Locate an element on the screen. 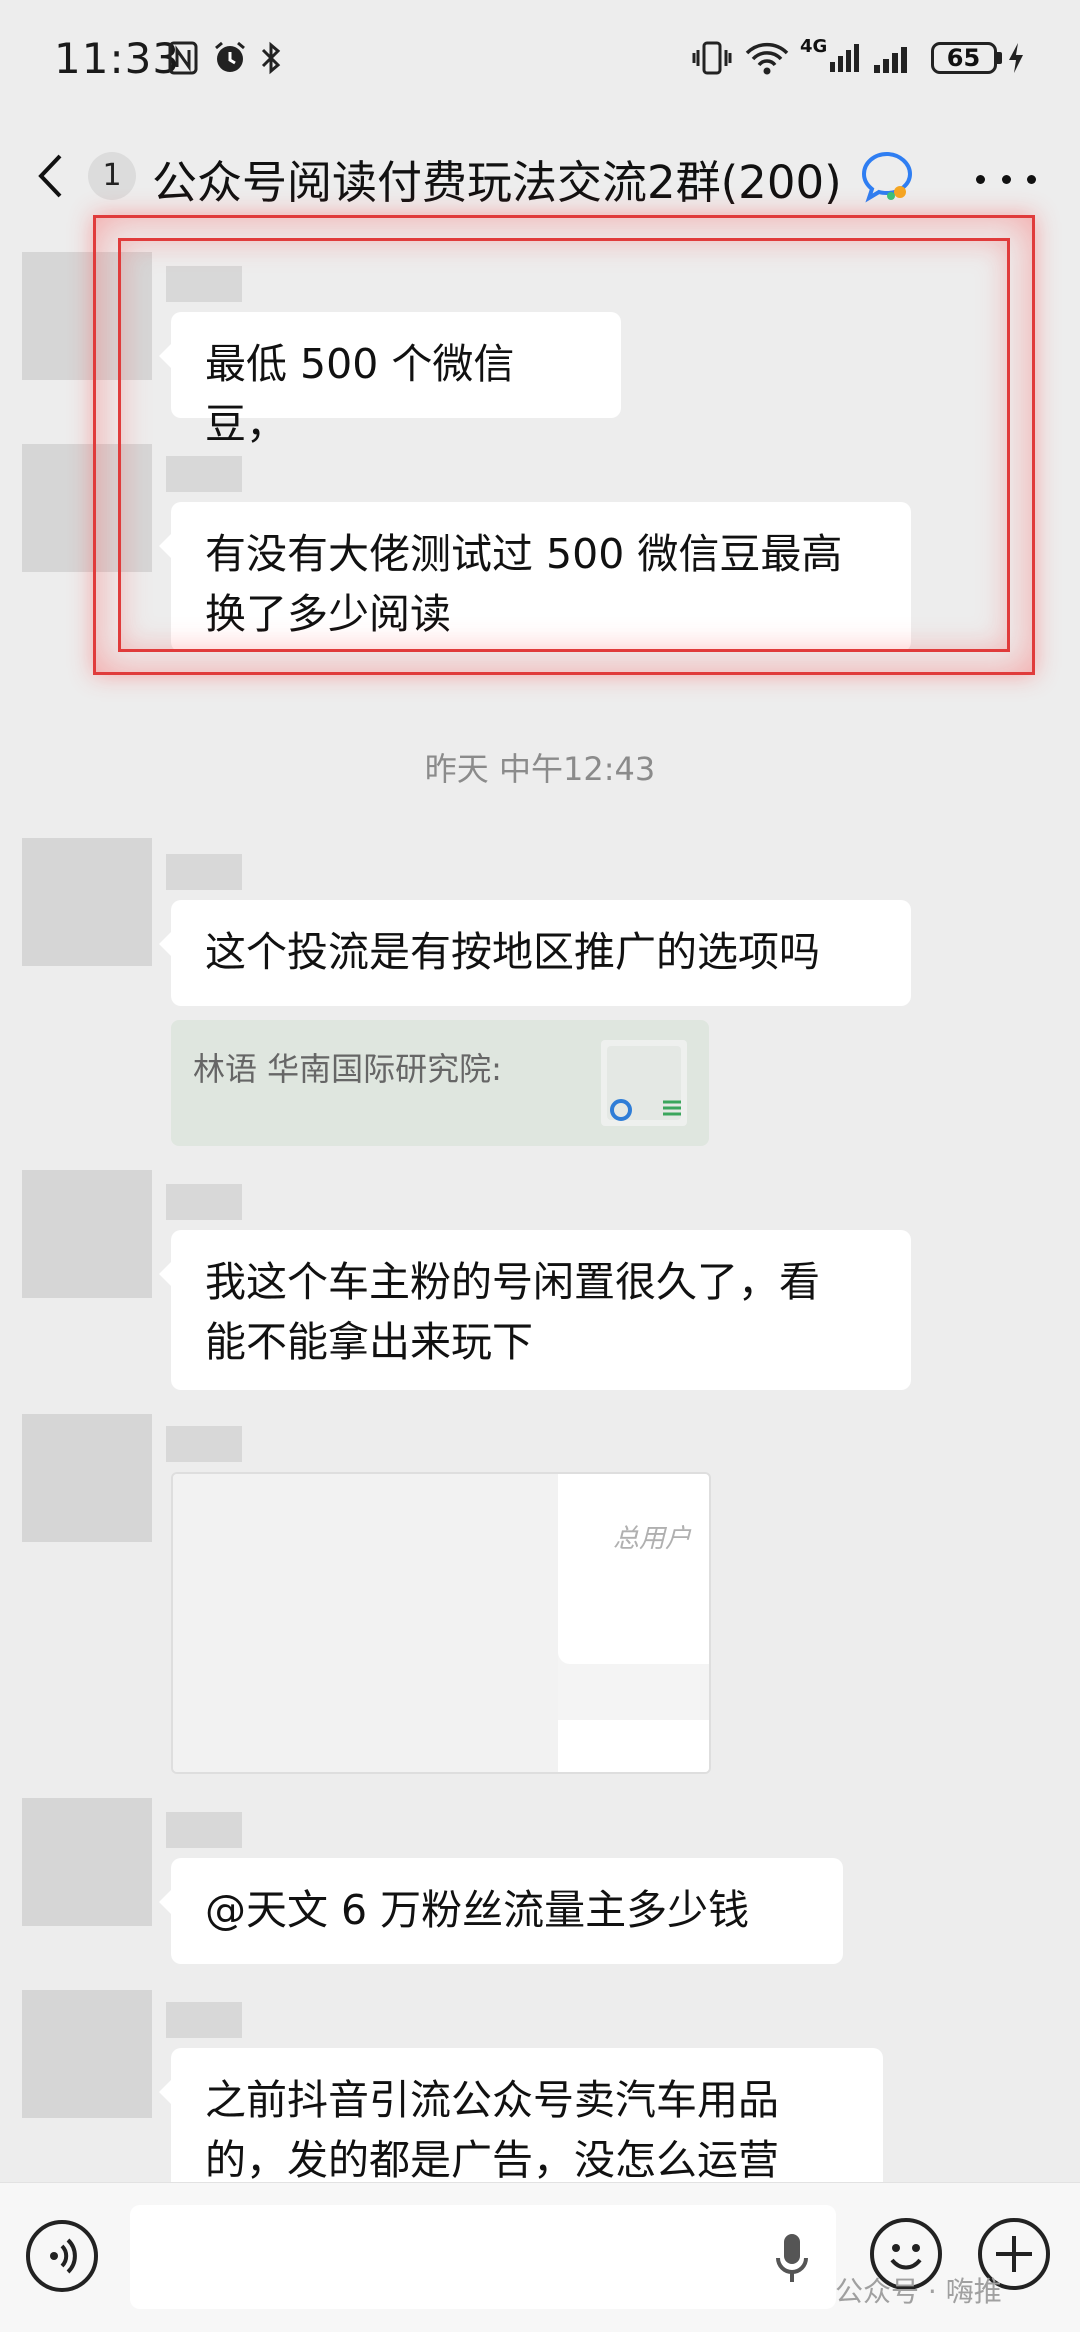 This screenshot has width=1080, height=2332. message-text: 这个投流是有按地区推广的选项吗 is located at coordinates (512, 952).